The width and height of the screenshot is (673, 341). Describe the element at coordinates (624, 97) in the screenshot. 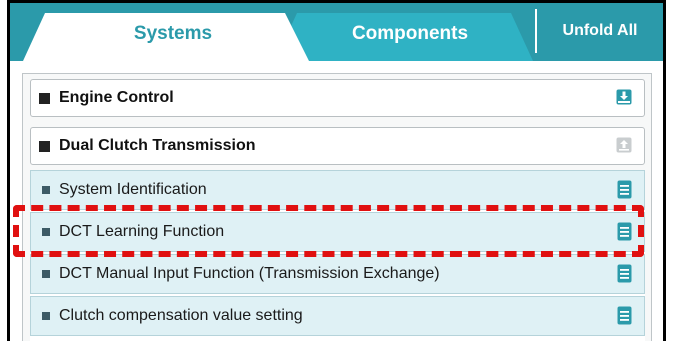

I see `download-icon` at that location.